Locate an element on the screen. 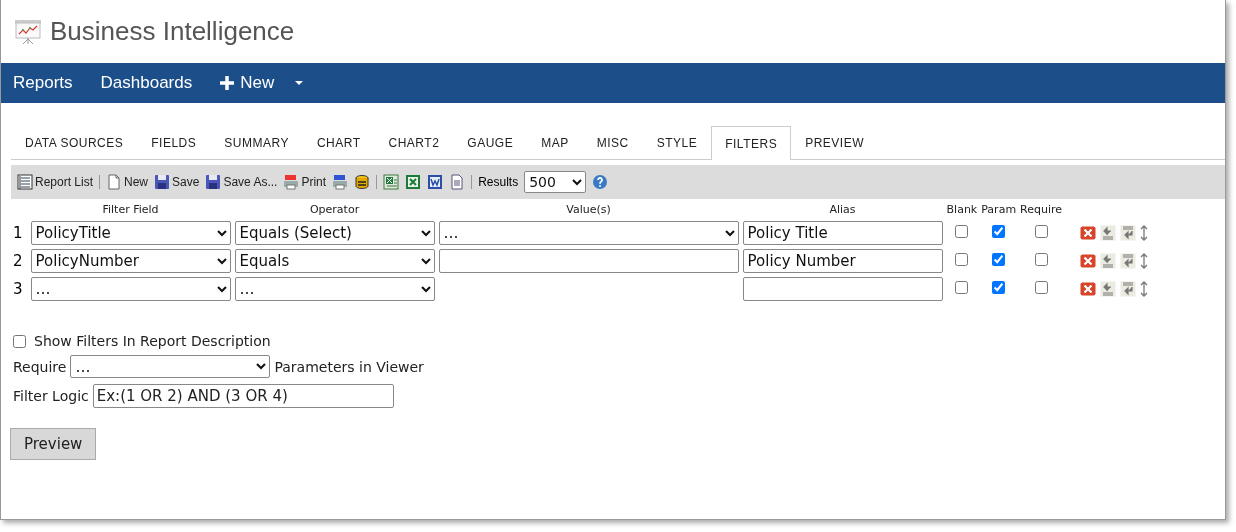 This screenshot has width=1236, height=532. operator-select: Equals (Select) is located at coordinates (334, 233).